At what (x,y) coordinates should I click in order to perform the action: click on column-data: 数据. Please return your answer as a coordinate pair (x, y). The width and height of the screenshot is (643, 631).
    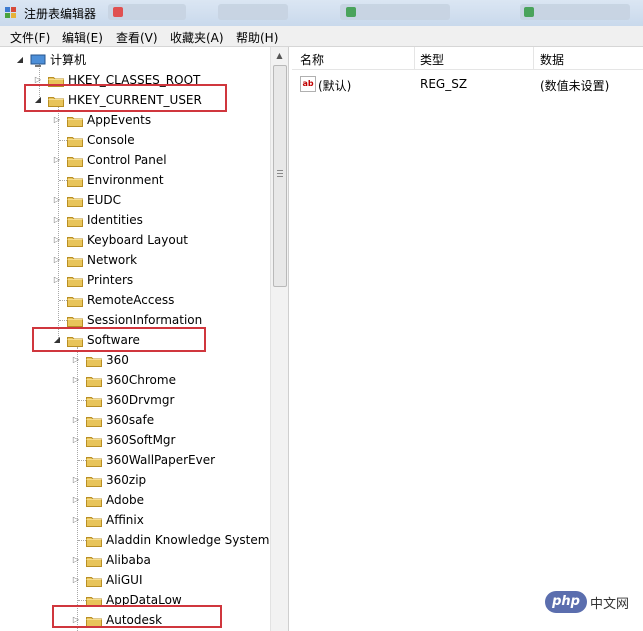
    Looking at the image, I should click on (552, 59).